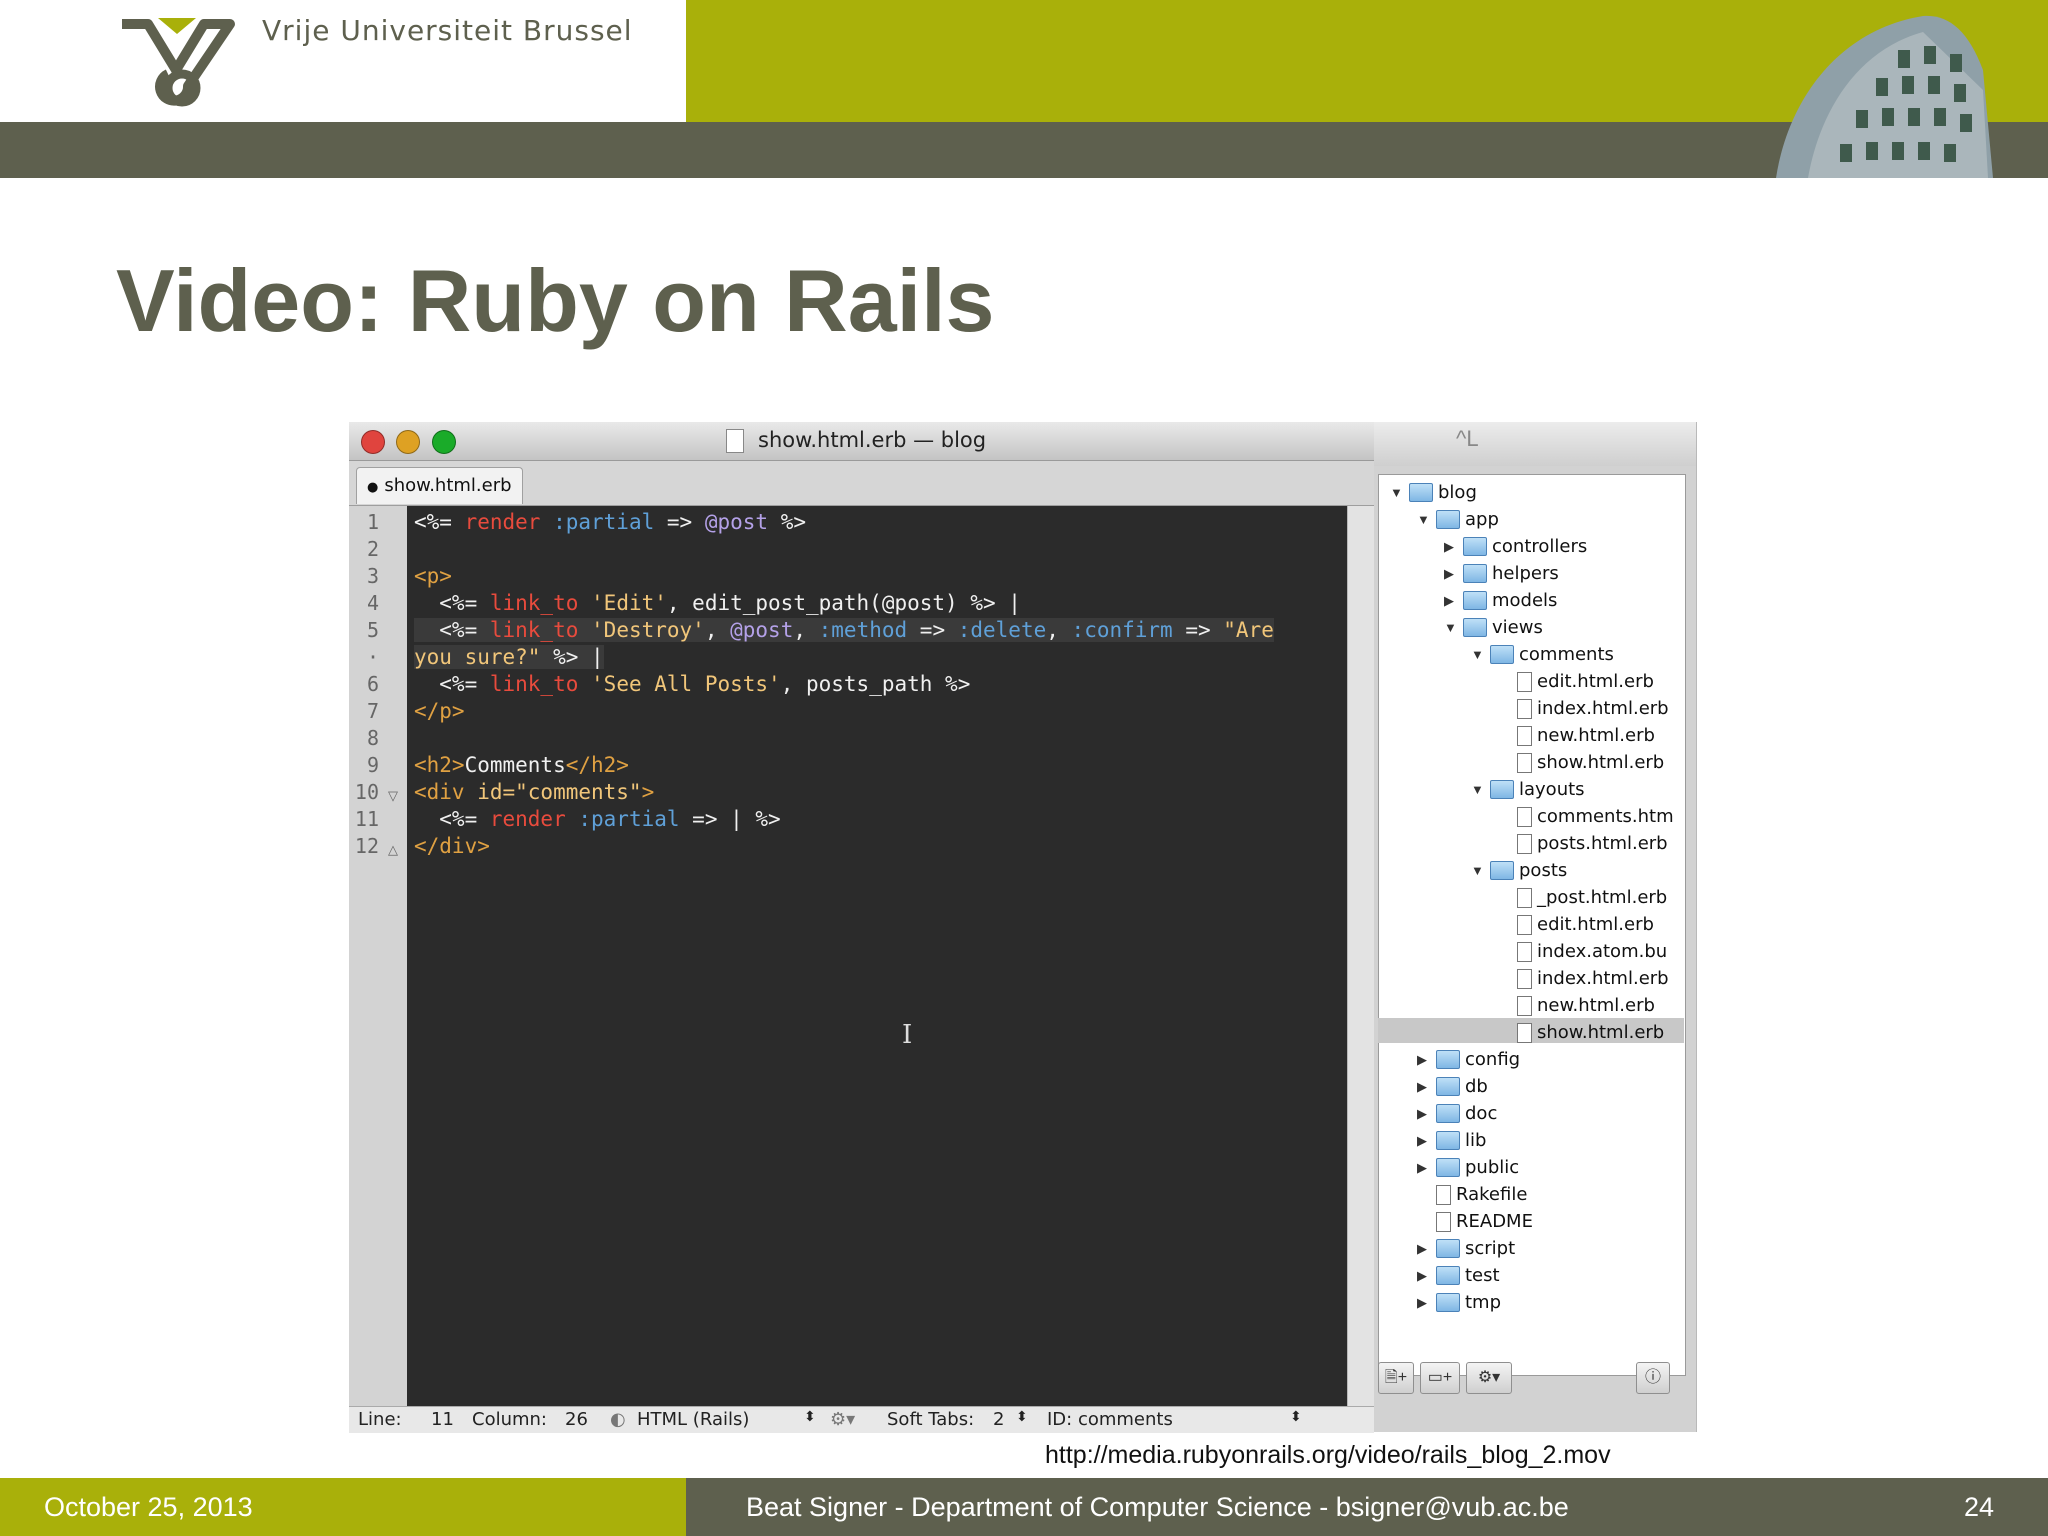  I want to click on tree-folder-test: ▶ test, so click(1458, 1275).